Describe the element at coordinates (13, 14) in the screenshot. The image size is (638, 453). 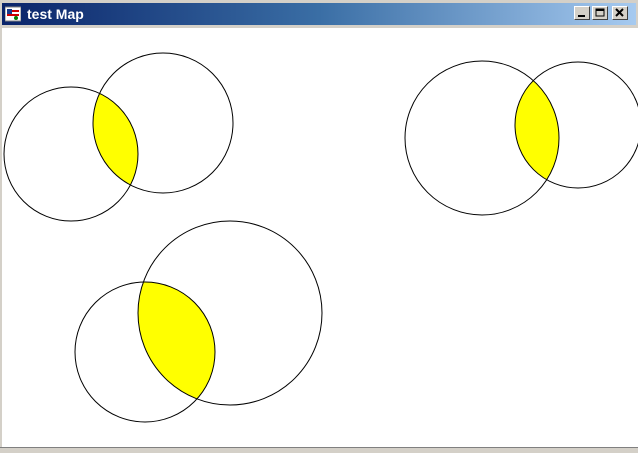
I see `map-app-icon` at that location.